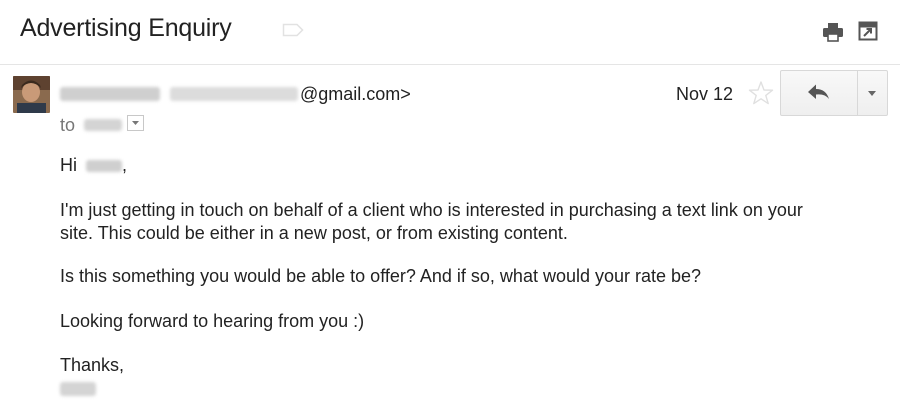  I want to click on email-subject: Advertising Enquiry, so click(126, 28).